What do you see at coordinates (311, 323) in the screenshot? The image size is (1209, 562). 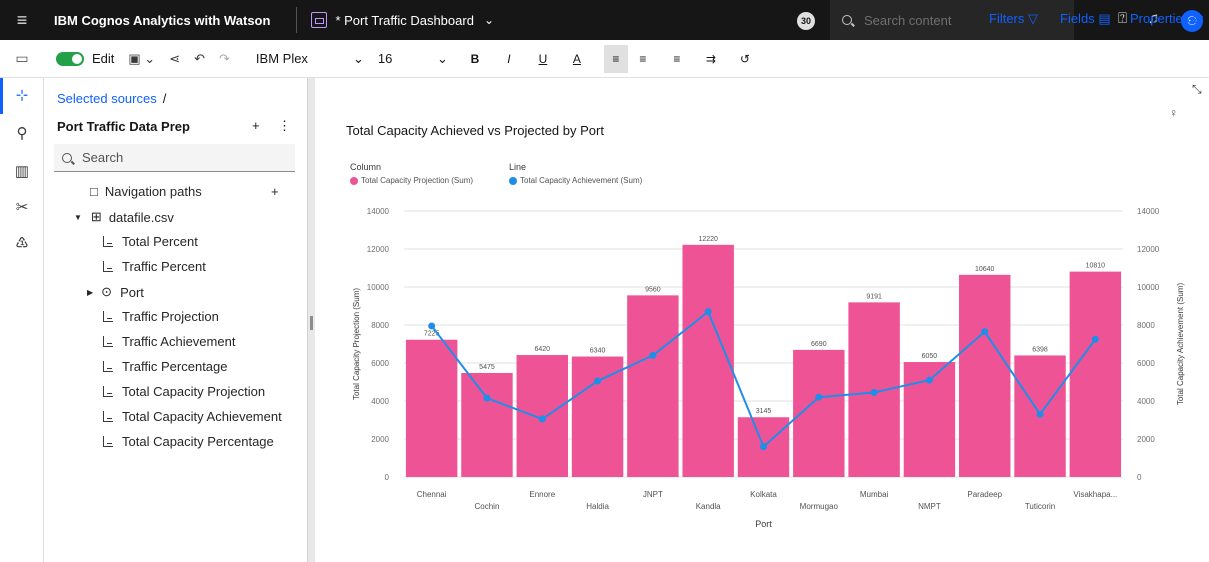 I see `splitter-grip` at bounding box center [311, 323].